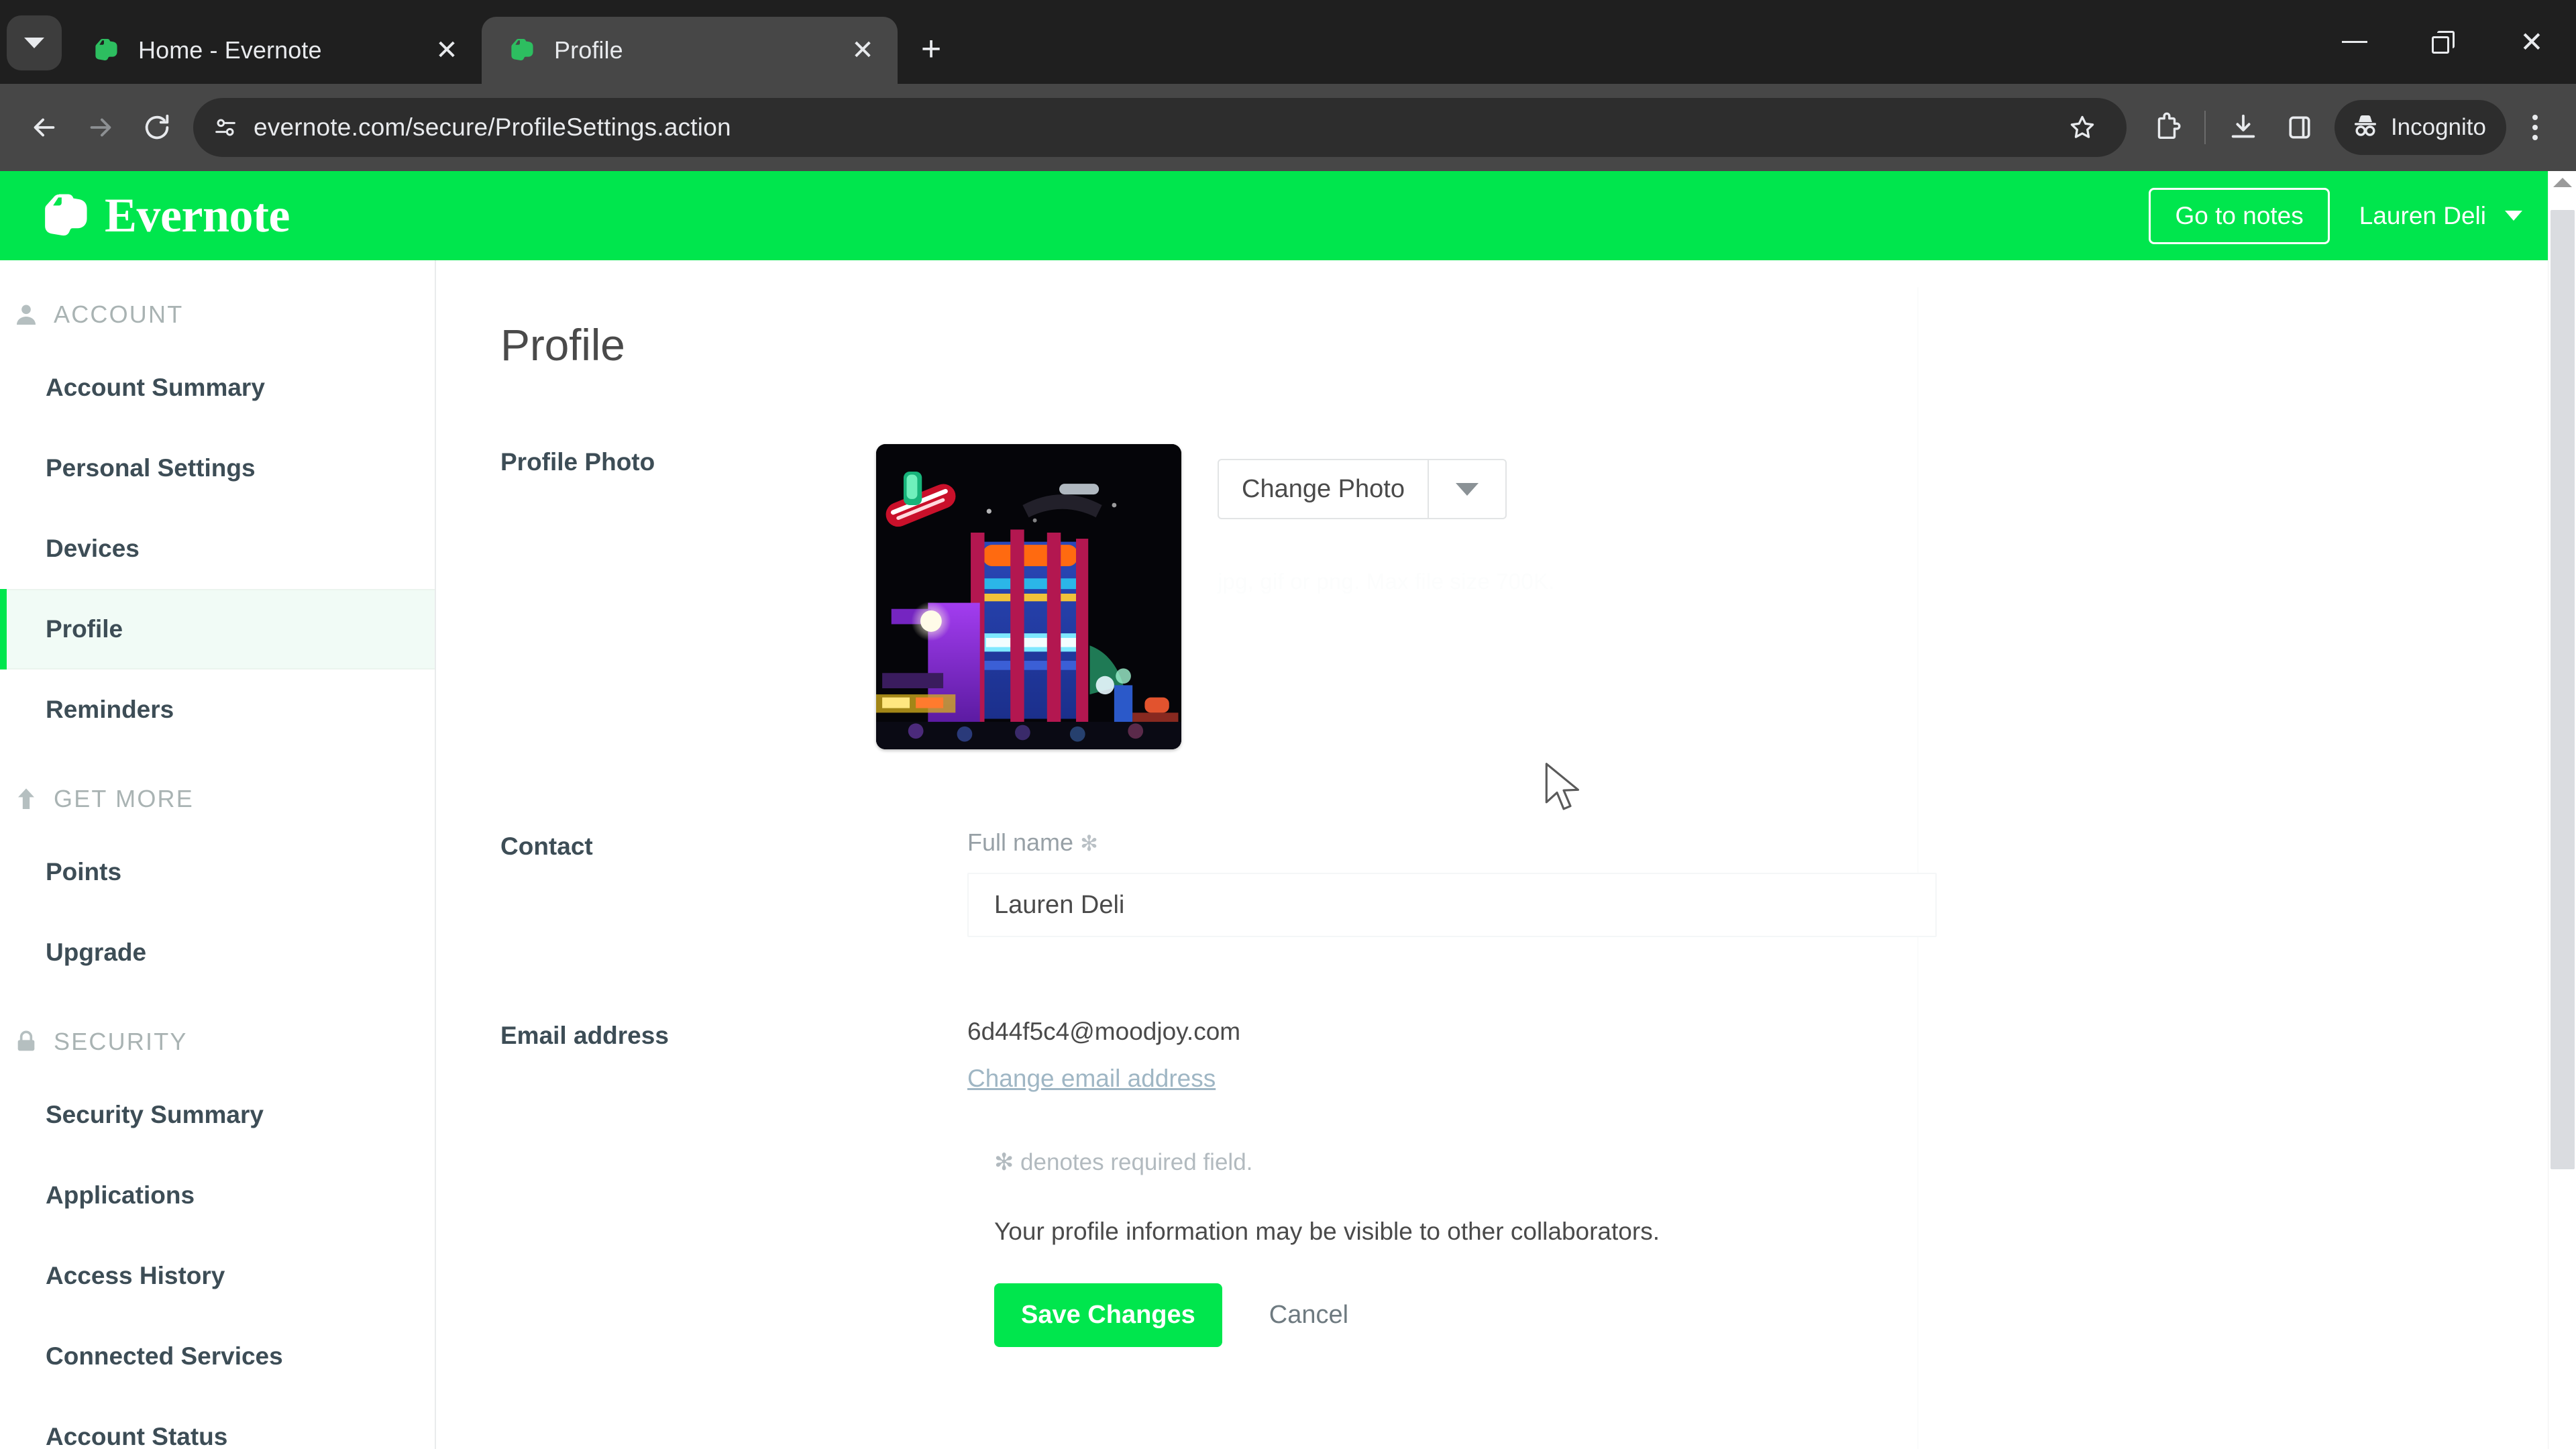 The width and height of the screenshot is (2576, 1449). What do you see at coordinates (1506, 1315) in the screenshot?
I see `form-actions: Save Changes Cancel` at bounding box center [1506, 1315].